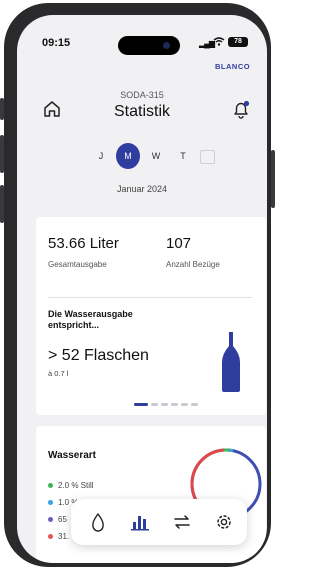 This screenshot has height=569, width=320. I want to click on notifications-button, so click(241, 109).